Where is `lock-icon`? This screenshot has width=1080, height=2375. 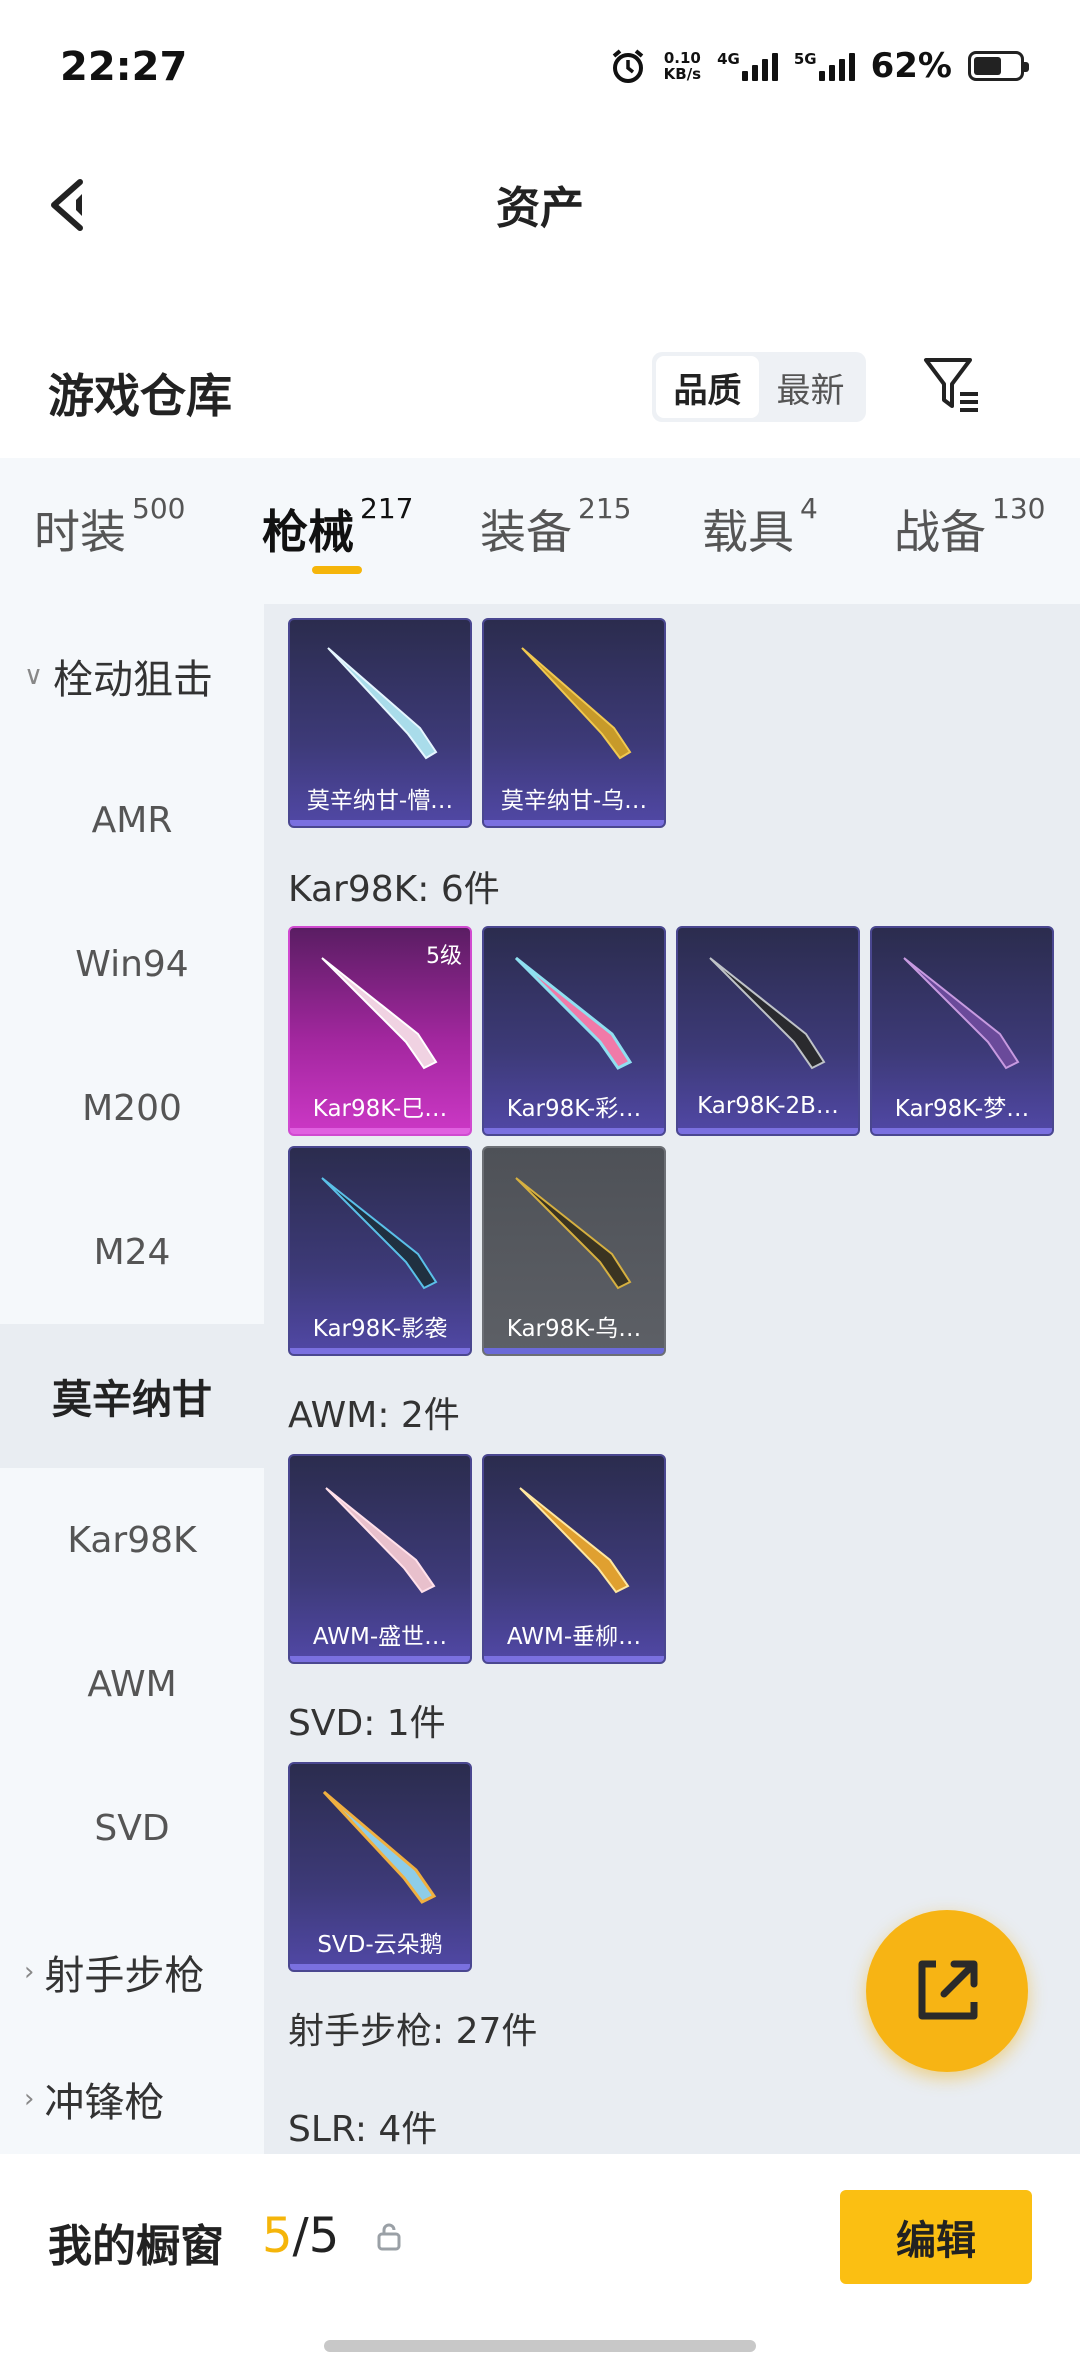 lock-icon is located at coordinates (389, 2237).